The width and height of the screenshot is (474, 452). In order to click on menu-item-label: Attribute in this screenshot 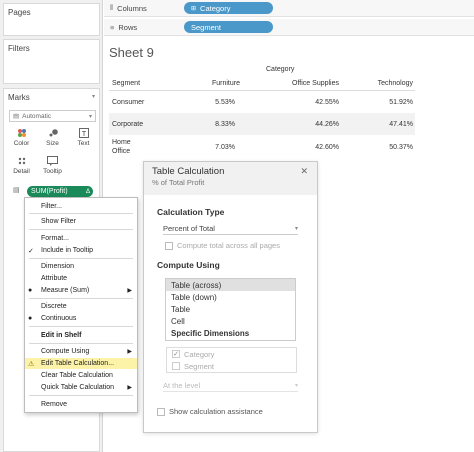, I will do `click(54, 278)`.